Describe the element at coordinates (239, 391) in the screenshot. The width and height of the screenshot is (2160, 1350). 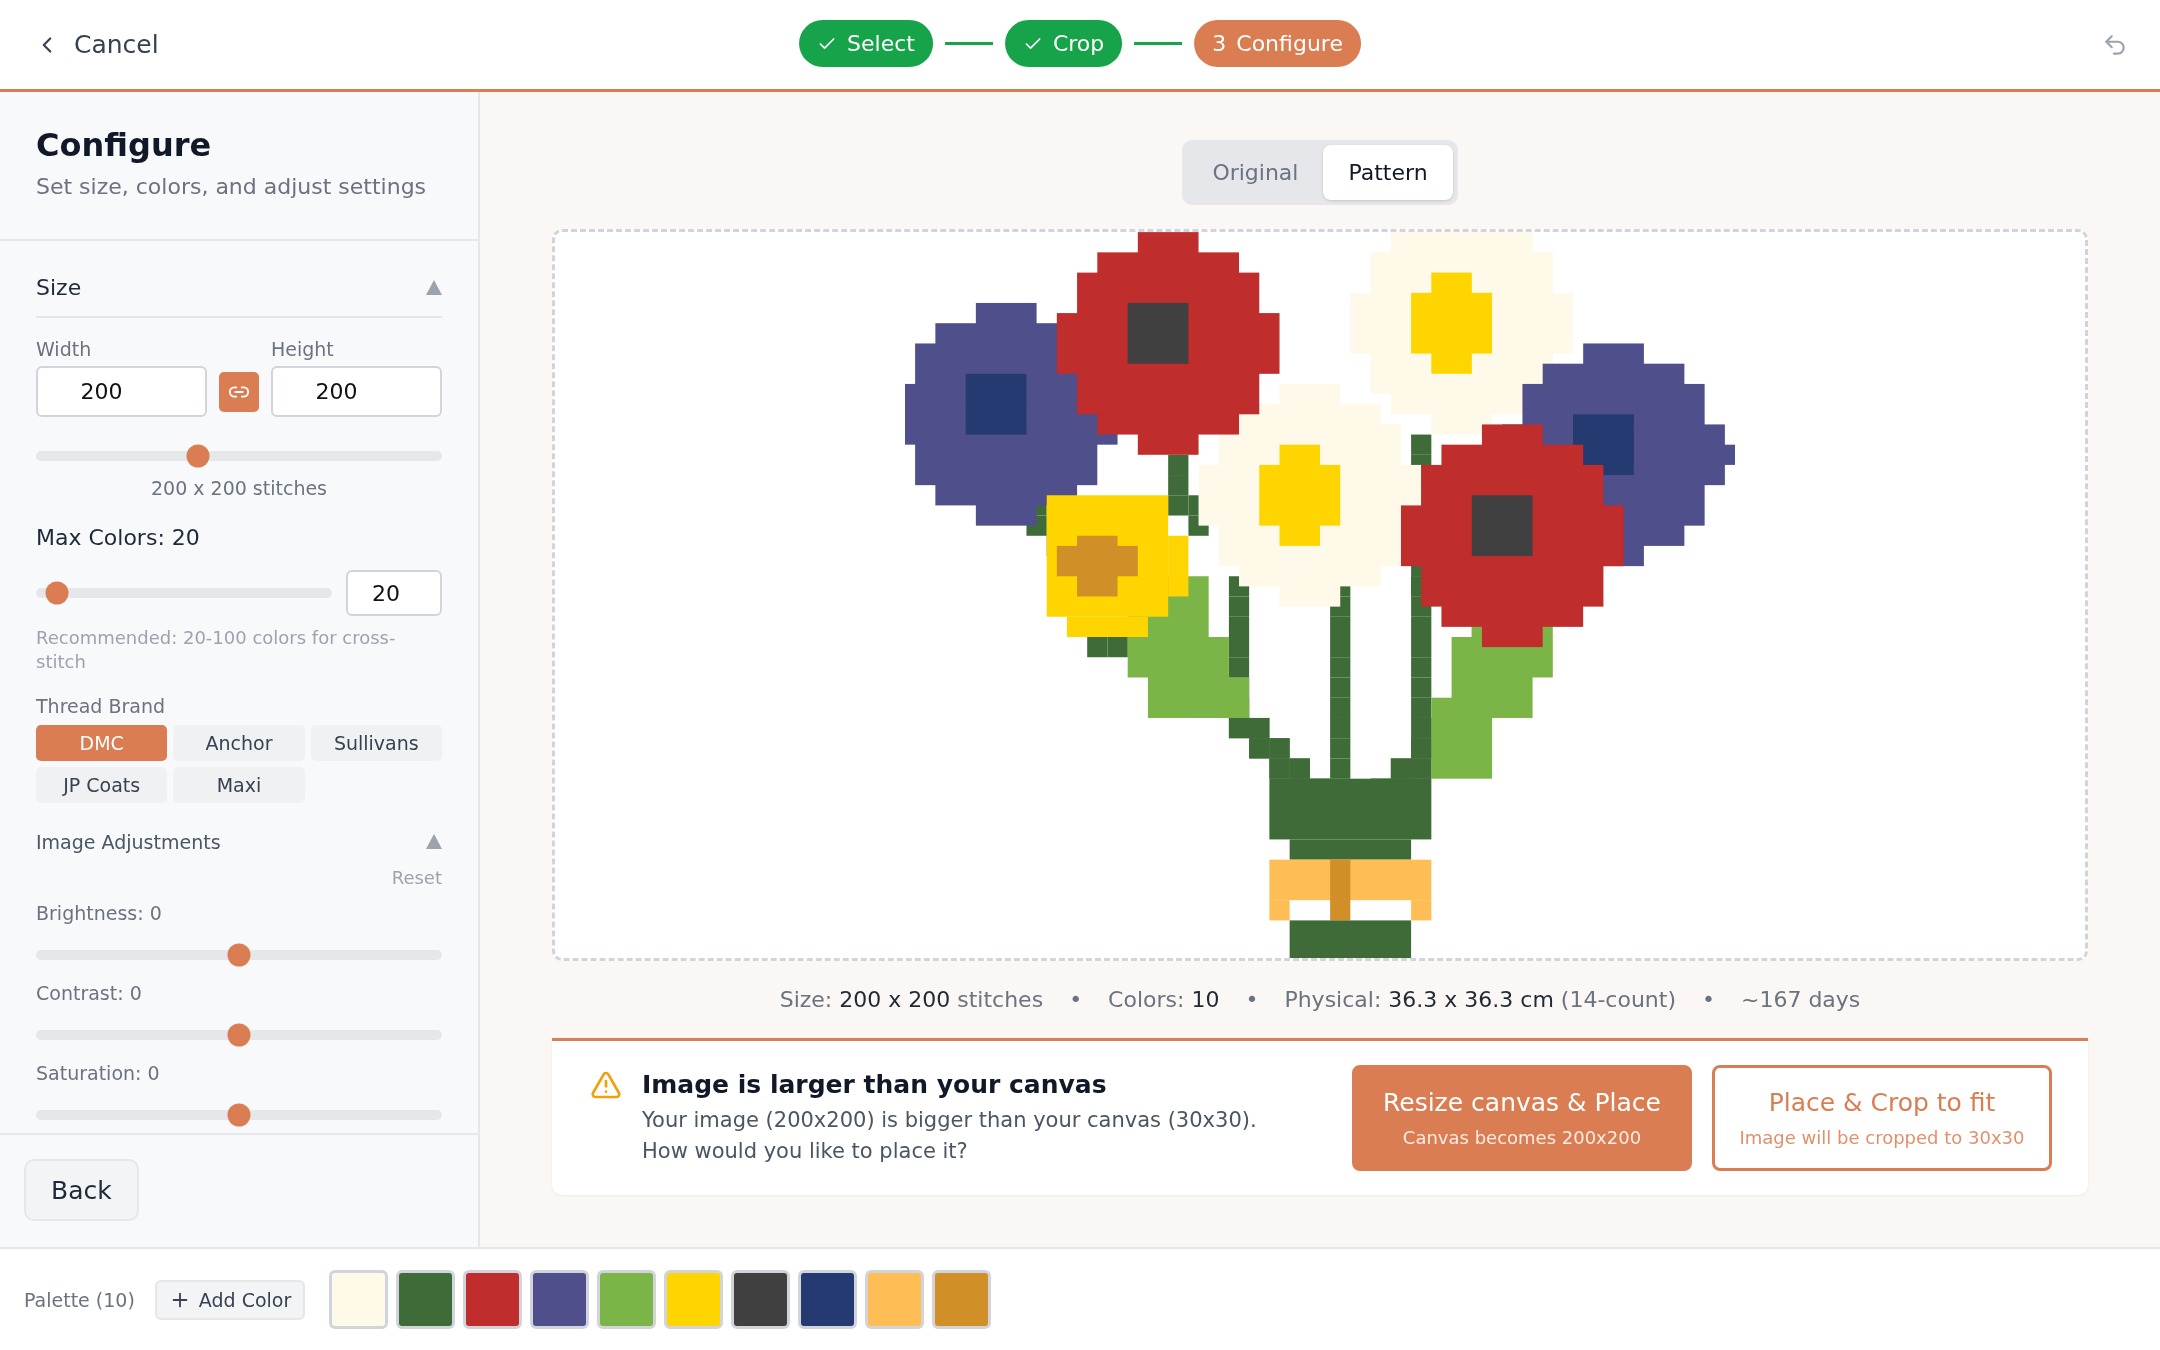
I see `link-toggle-button` at that location.